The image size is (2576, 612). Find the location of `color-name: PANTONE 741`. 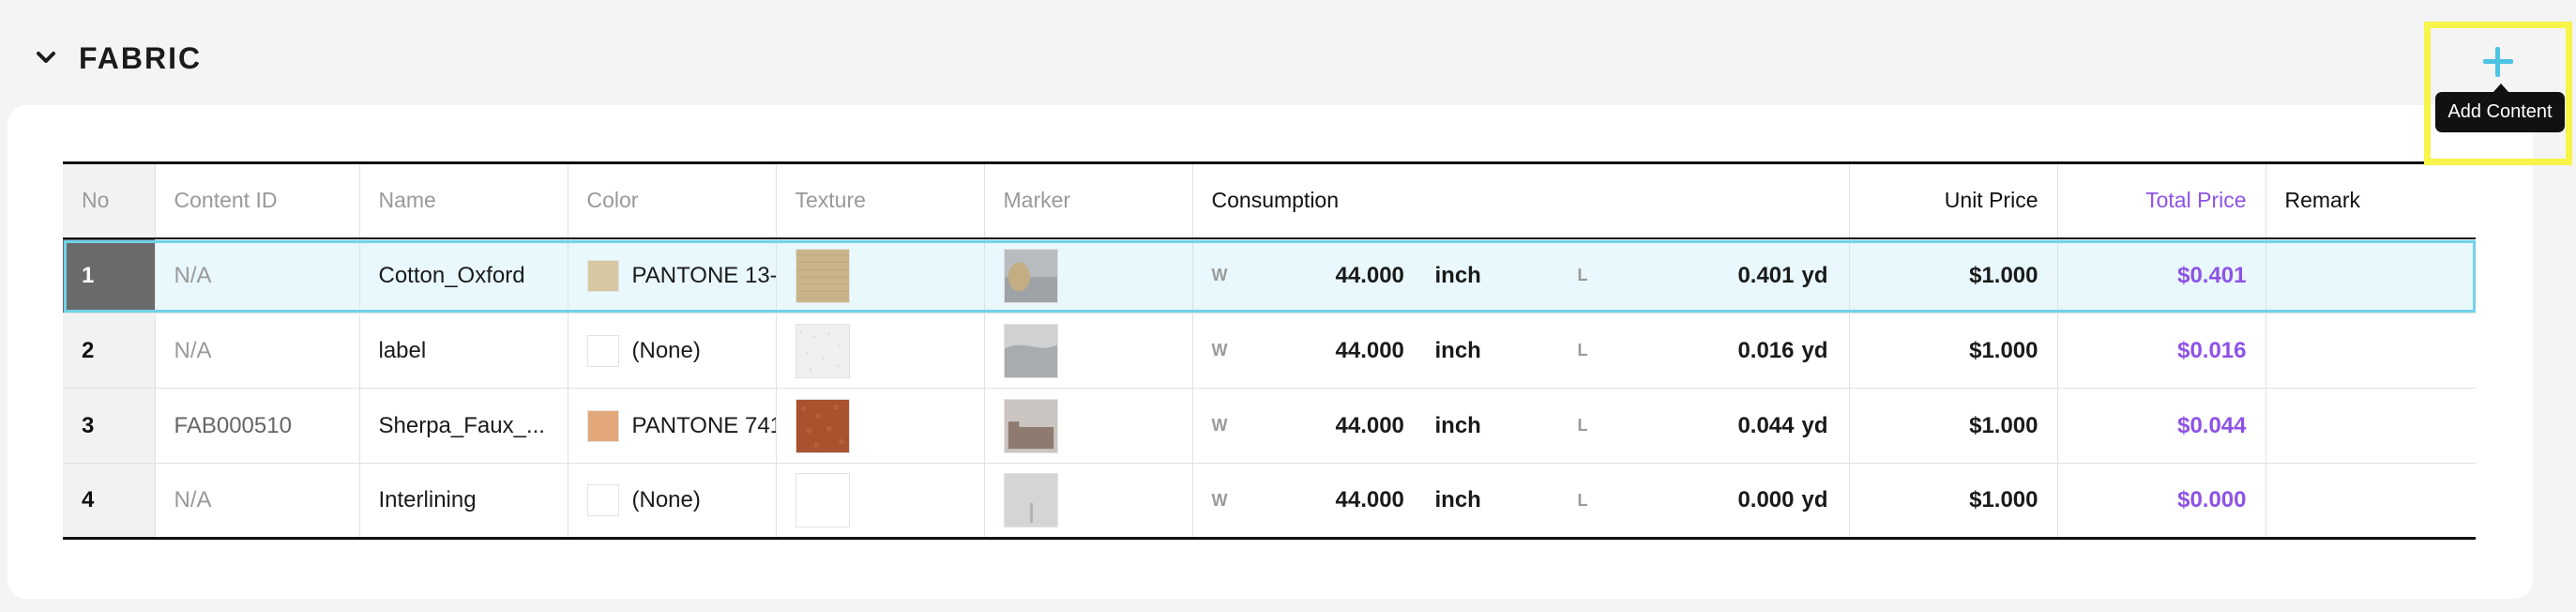

color-name: PANTONE 741 is located at coordinates (703, 425).